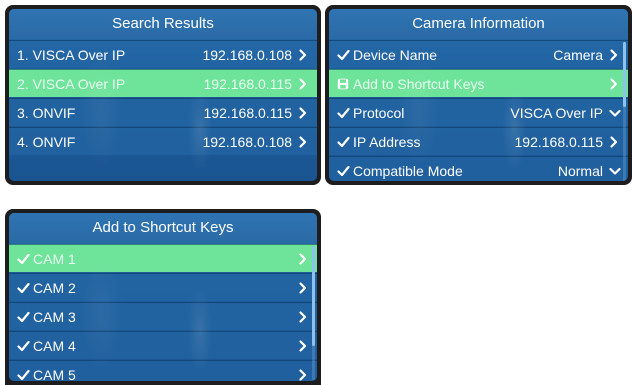 This screenshot has width=632, height=385. I want to click on device-name-value: Camera, so click(578, 54).